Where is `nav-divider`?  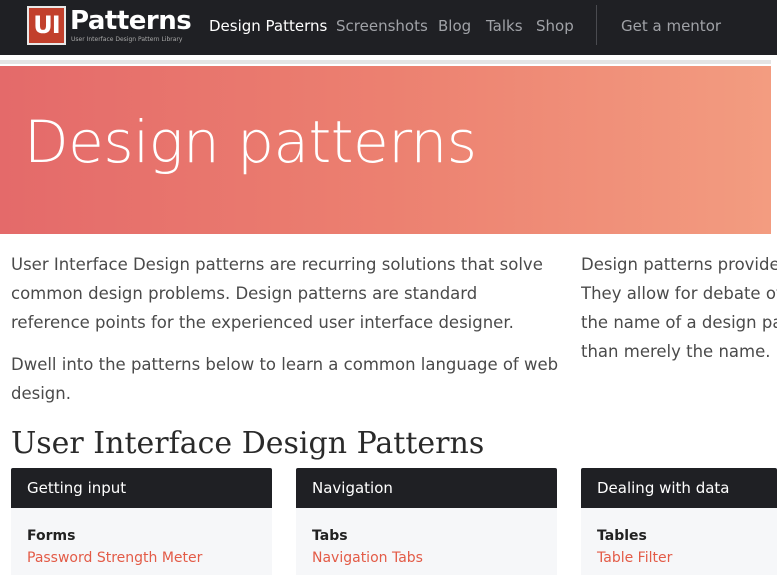
nav-divider is located at coordinates (596, 25).